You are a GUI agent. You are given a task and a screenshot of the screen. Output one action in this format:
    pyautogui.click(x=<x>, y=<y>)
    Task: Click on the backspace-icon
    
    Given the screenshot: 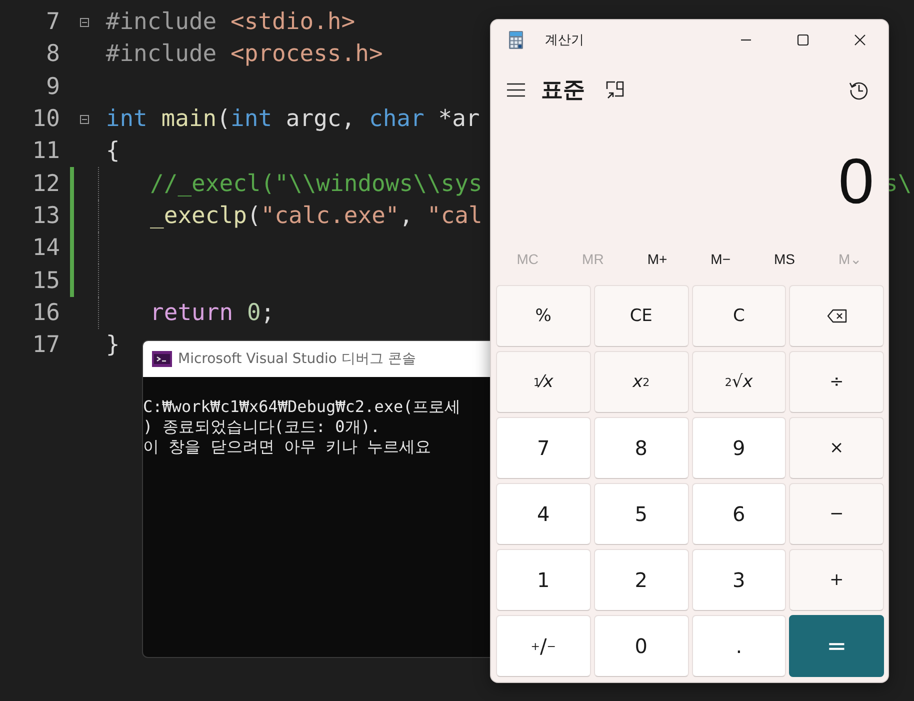 What is the action you would take?
    pyautogui.click(x=836, y=316)
    